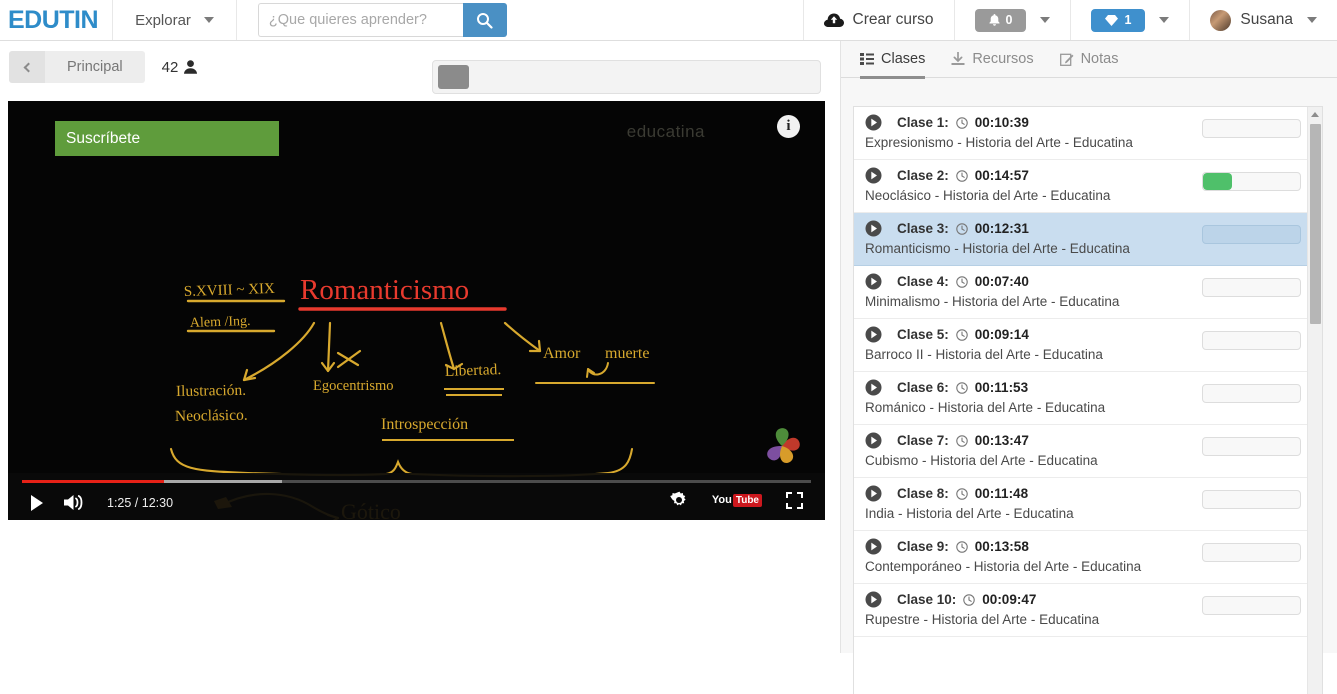  I want to click on class-duration: 00:09:47, so click(1009, 599).